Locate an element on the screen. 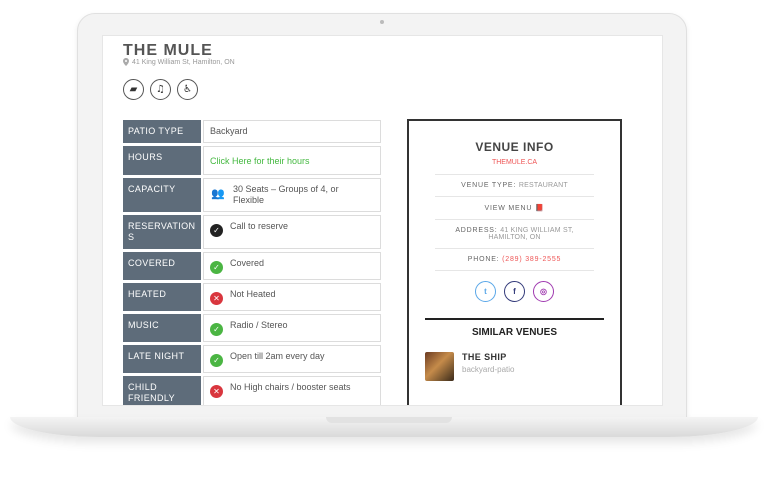  detail-value: ✓ Call to reserve is located at coordinates (292, 232).